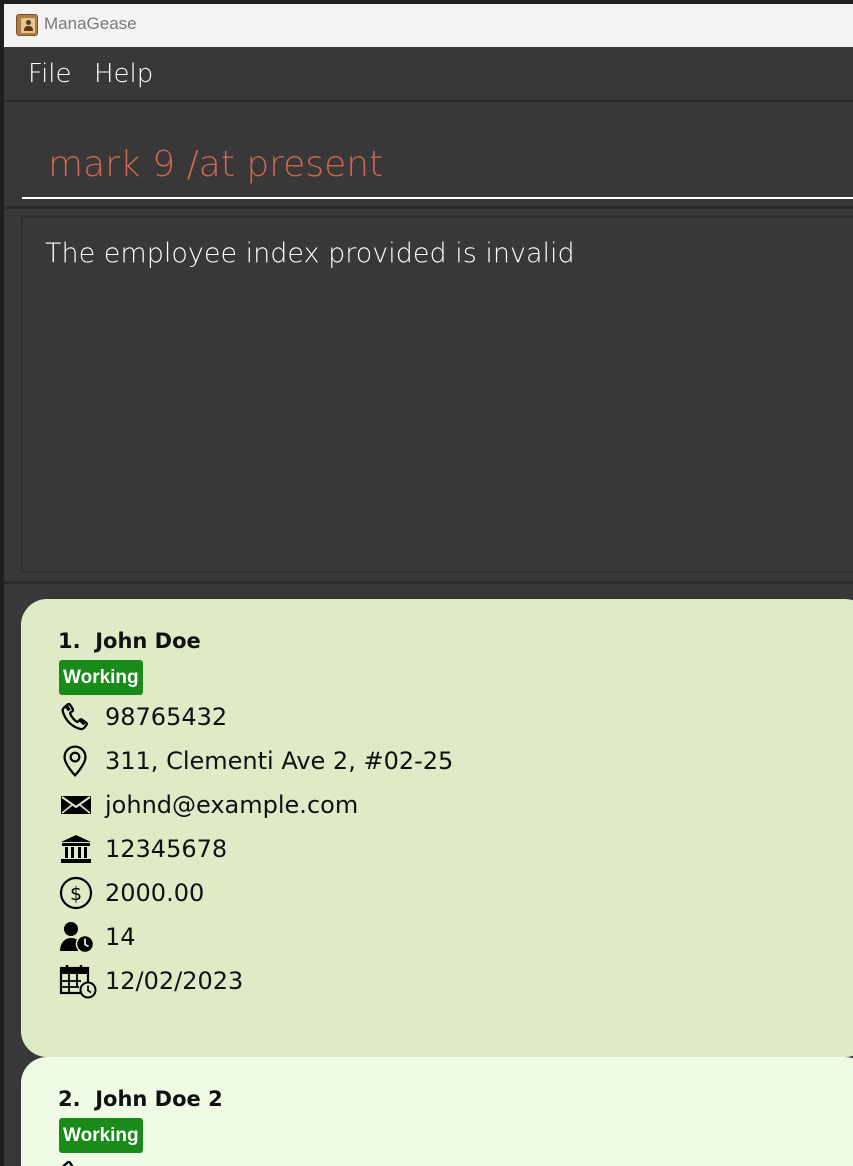 The width and height of the screenshot is (853, 1166). Describe the element at coordinates (78, 937) in the screenshot. I see `user-clock-icon` at that location.